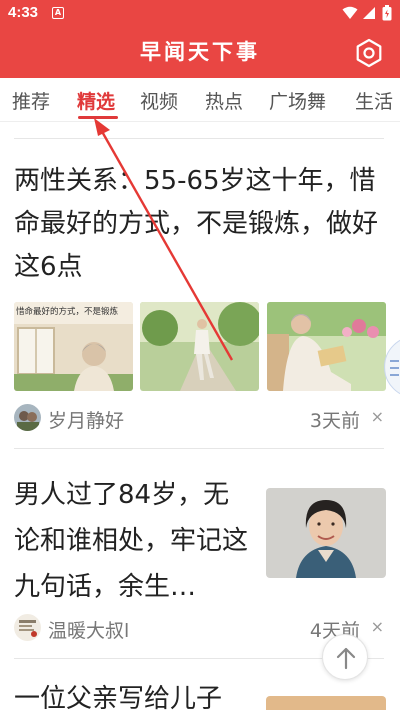 Image resolution: width=400 pixels, height=710 pixels. I want to click on menu-lines-icon, so click(394, 368).